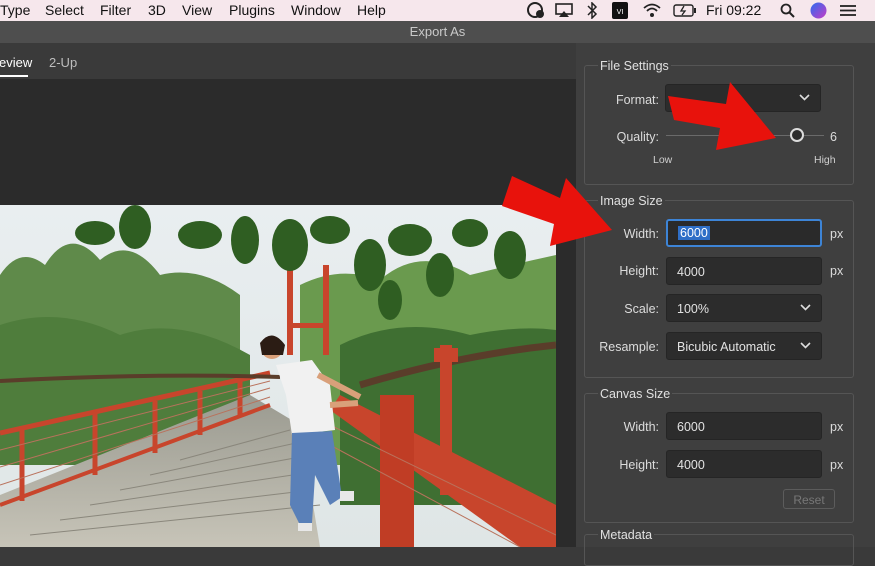  What do you see at coordinates (626, 535) in the screenshot?
I see `metadata-title: Metadata` at bounding box center [626, 535].